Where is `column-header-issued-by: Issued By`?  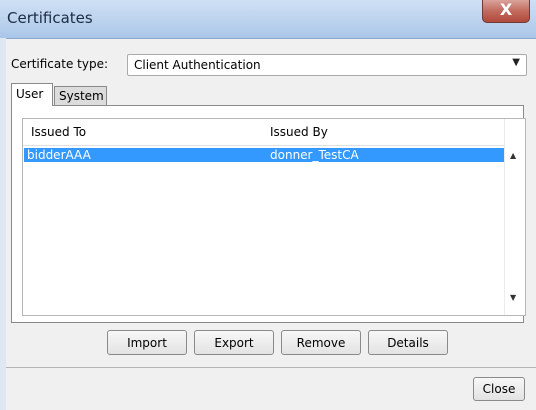
column-header-issued-by: Issued By is located at coordinates (299, 132).